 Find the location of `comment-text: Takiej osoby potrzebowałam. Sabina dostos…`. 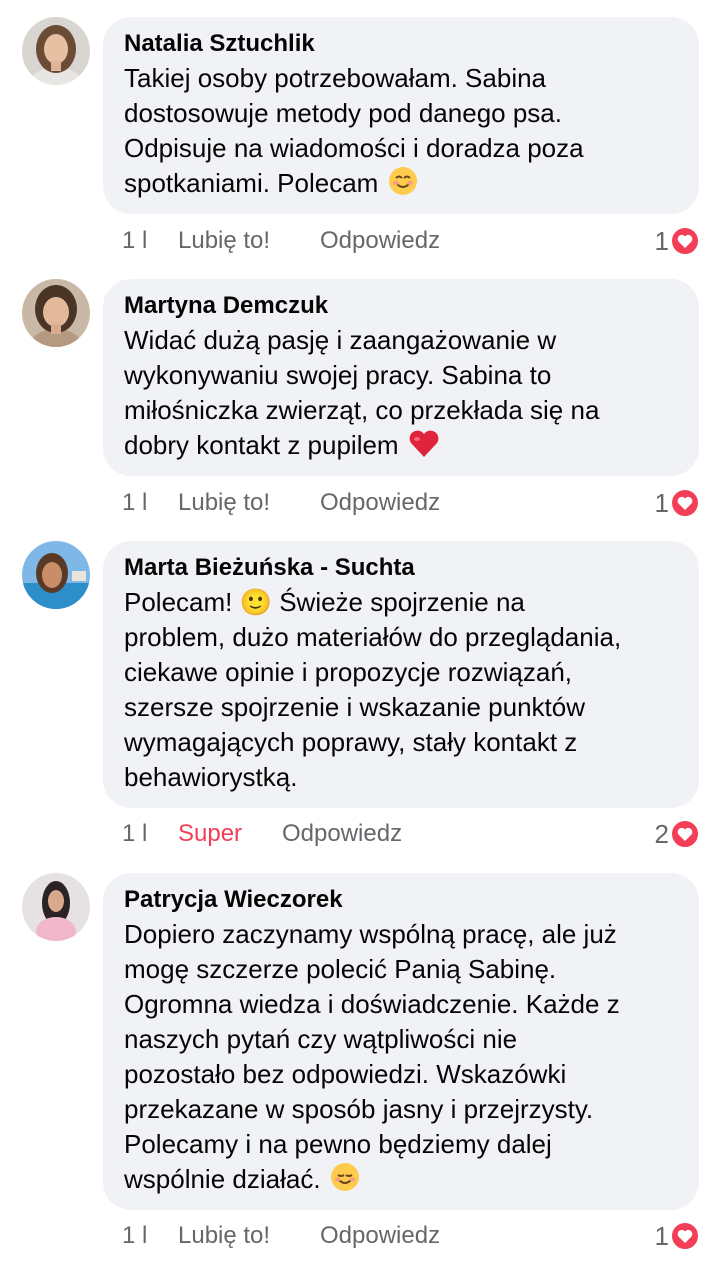

comment-text: Takiej osoby potrzebowałam. Sabina dostos… is located at coordinates (354, 130).